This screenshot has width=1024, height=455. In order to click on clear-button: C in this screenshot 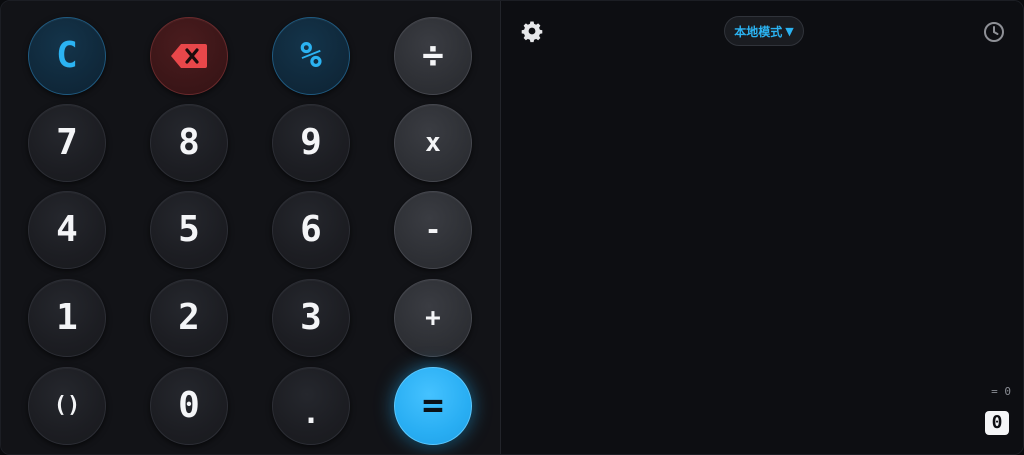, I will do `click(67, 56)`.